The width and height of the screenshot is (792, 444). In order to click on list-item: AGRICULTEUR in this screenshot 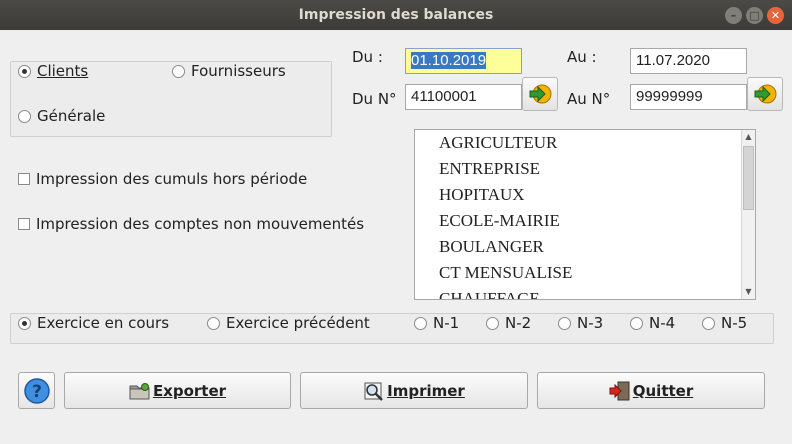, I will do `click(498, 143)`.